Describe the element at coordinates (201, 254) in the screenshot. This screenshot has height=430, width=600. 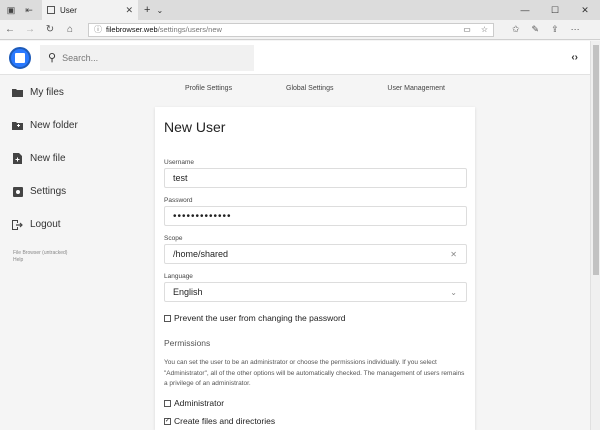
I see `scope-value: /home/shared` at that location.